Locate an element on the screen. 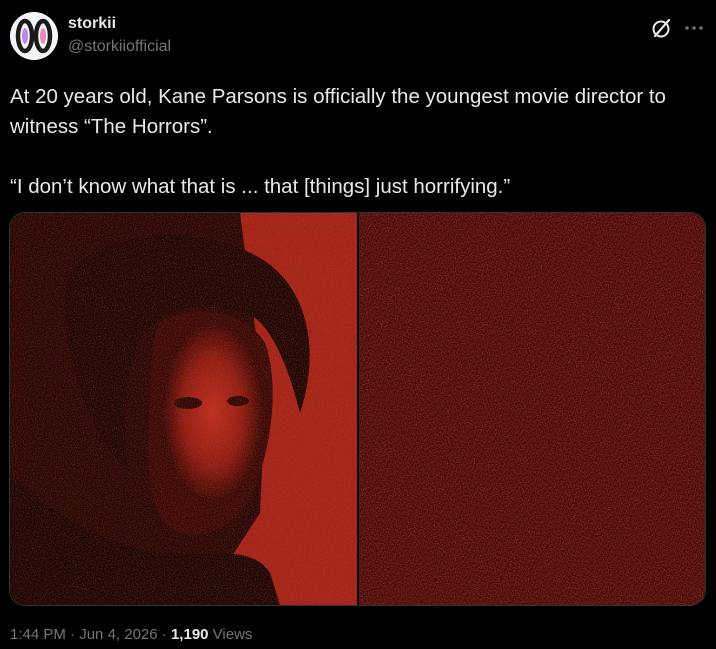  tweet-header: storkii @storkiiofficial is located at coordinates (358, 38).